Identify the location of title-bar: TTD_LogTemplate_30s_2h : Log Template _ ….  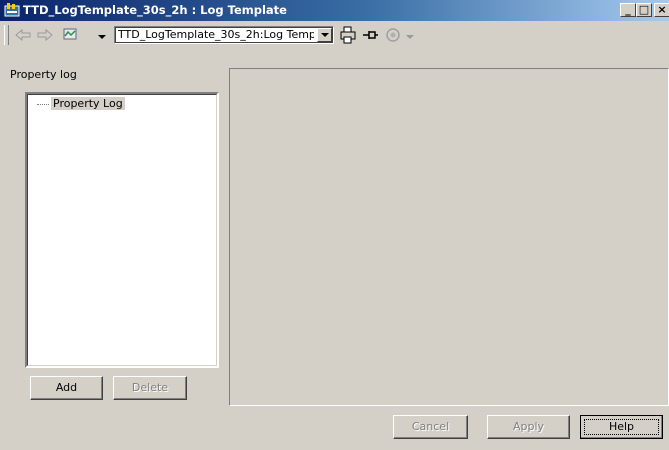
(334, 10).